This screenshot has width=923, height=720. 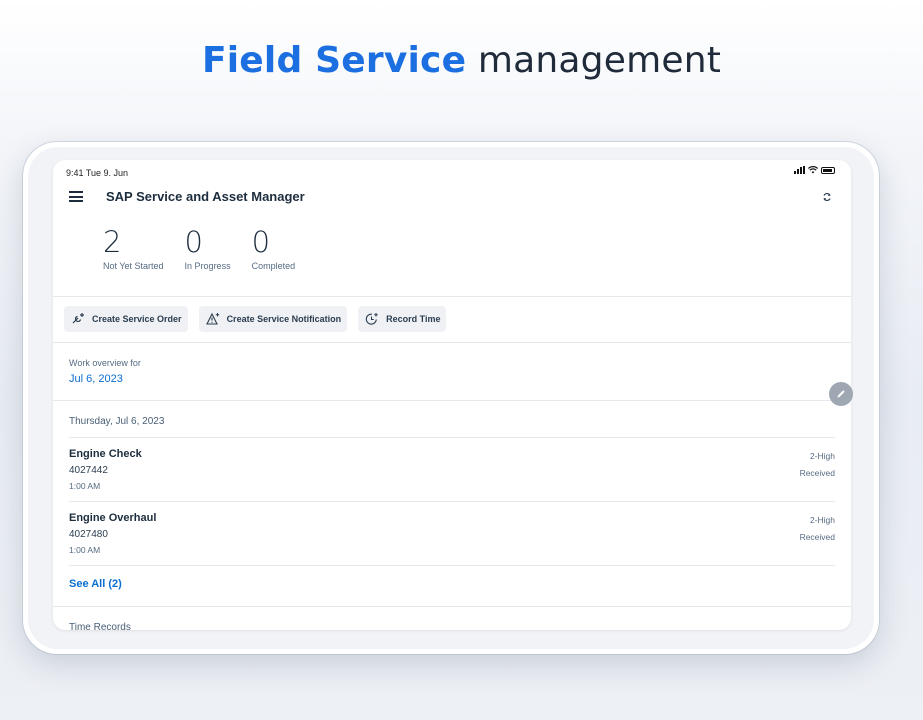 I want to click on work-overview-date-link: Jul 6, 2023, so click(x=96, y=379).